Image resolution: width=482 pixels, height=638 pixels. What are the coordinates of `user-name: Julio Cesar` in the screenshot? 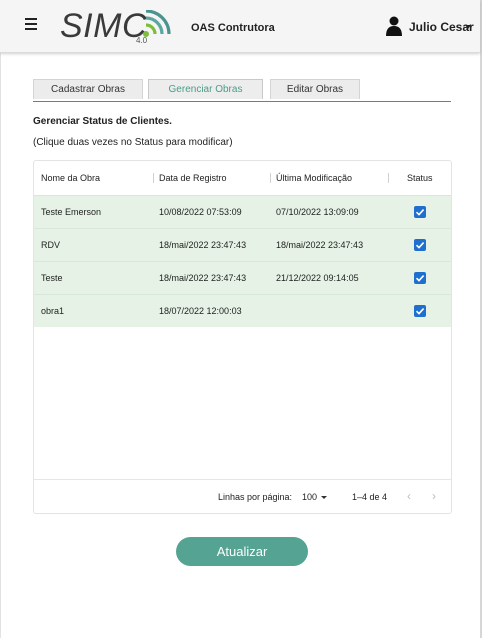 It's located at (441, 27).